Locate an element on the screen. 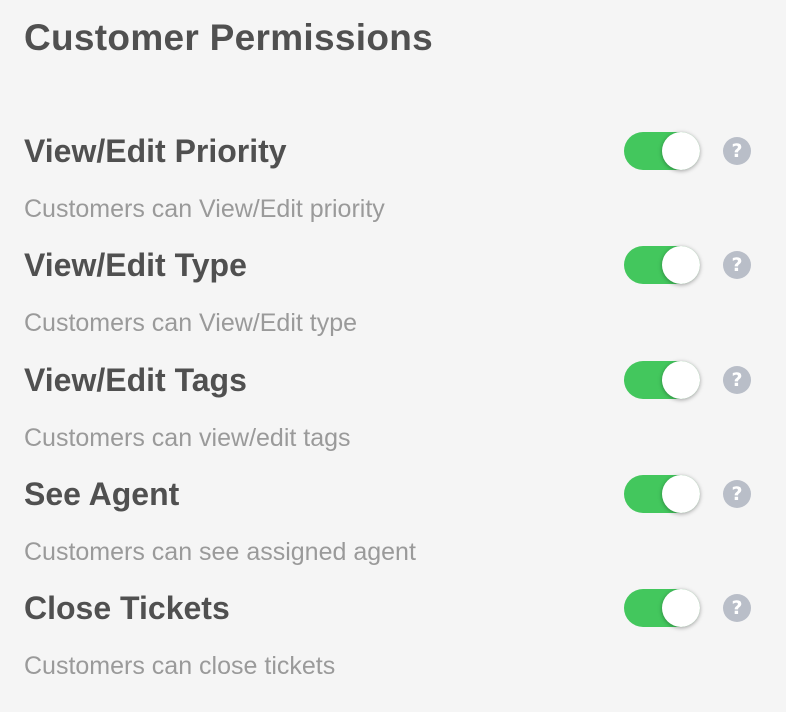 This screenshot has height=712, width=786. see-agent-toggle is located at coordinates (662, 494).